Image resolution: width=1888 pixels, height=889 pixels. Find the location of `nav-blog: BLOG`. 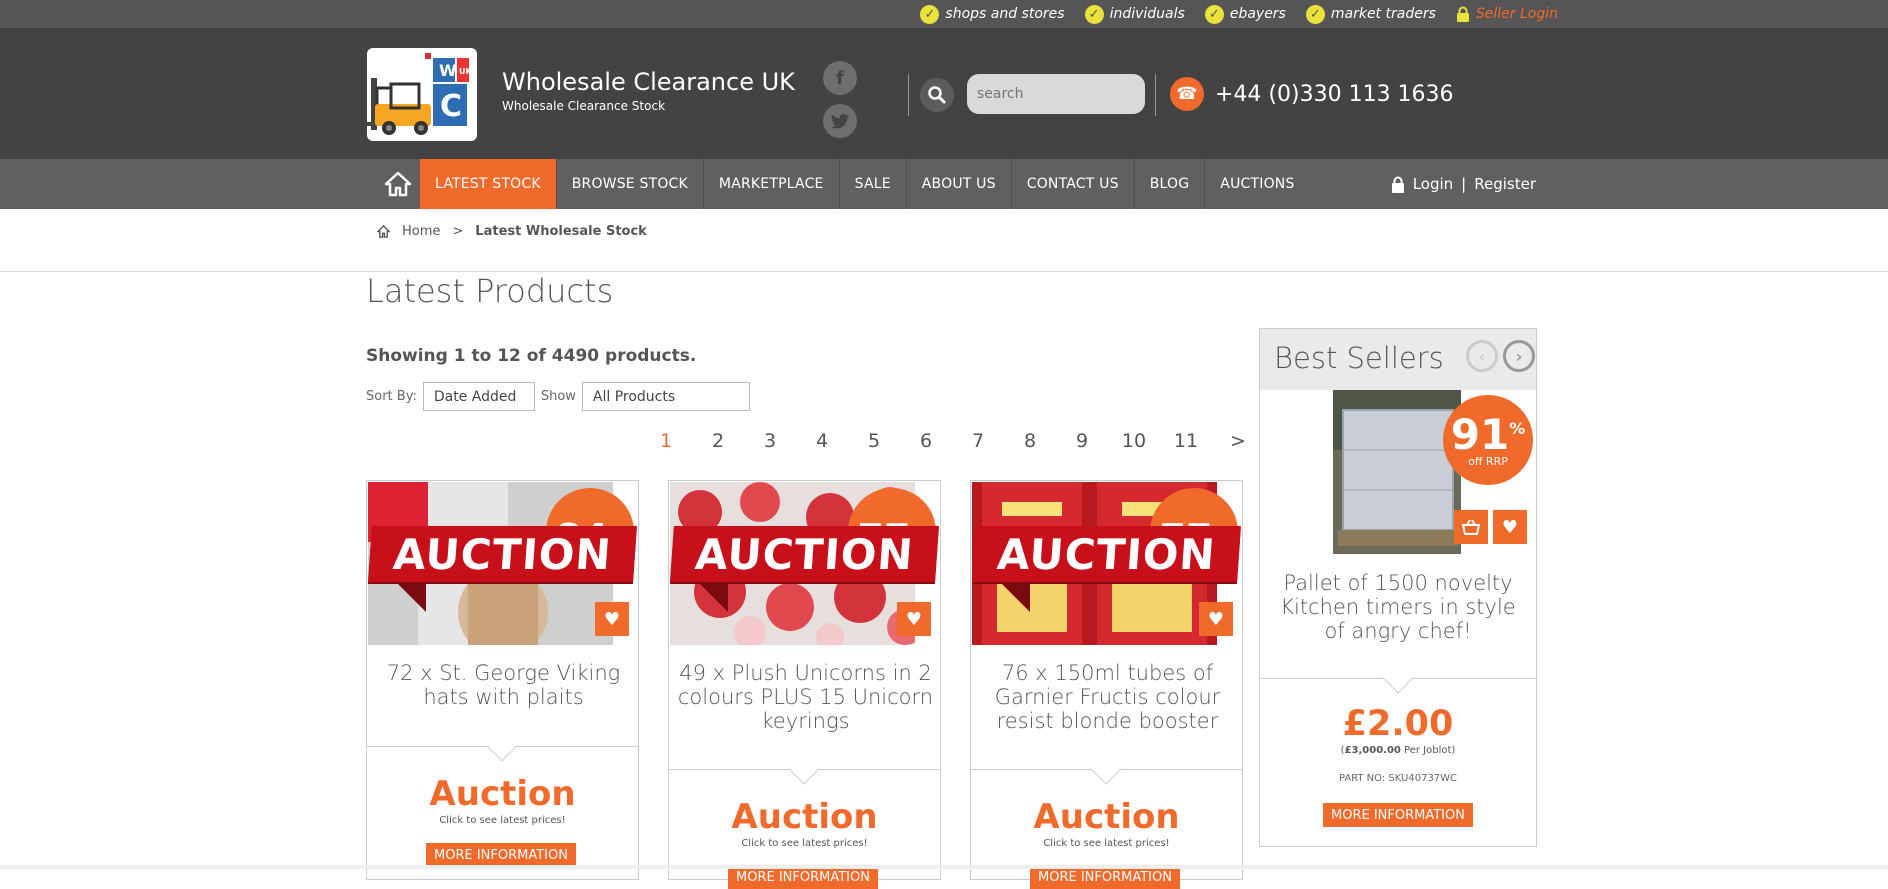

nav-blog: BLOG is located at coordinates (1170, 184).